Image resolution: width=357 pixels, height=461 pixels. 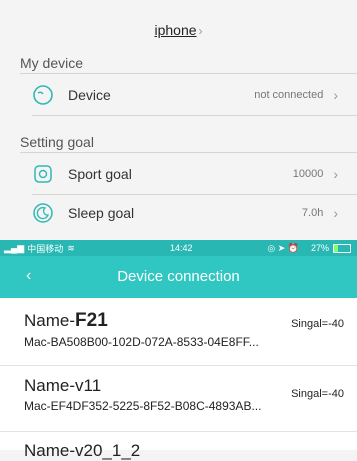 I want to click on sleep-moon-icon, so click(x=43, y=213).